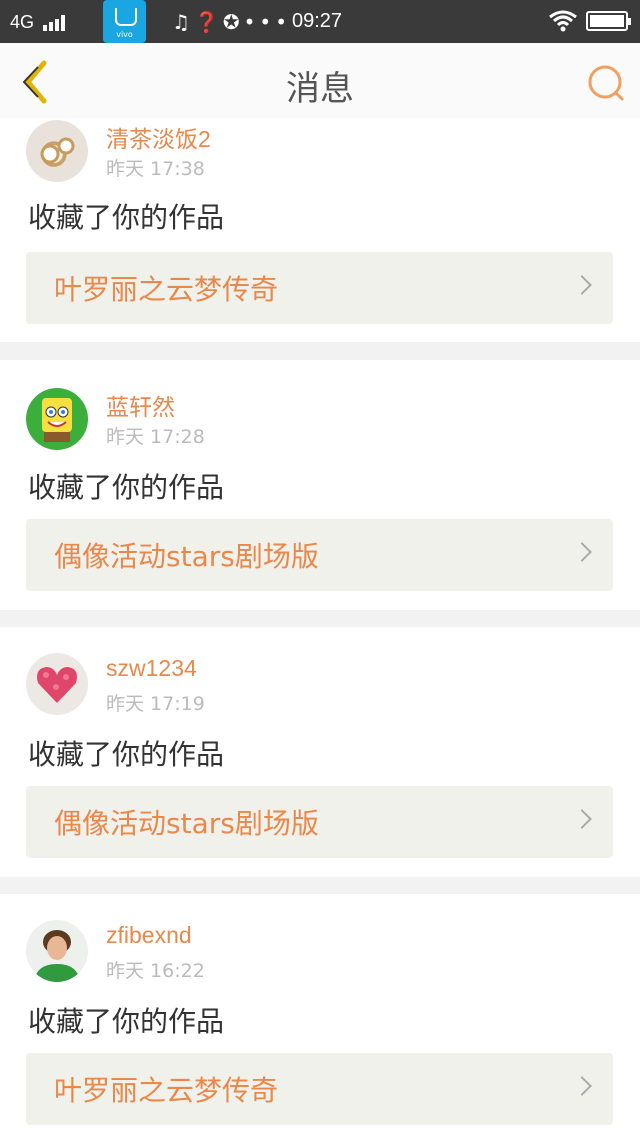 The height and width of the screenshot is (1144, 640). Describe the element at coordinates (124, 21) in the screenshot. I see `vivo-store-icon: vivo` at that location.